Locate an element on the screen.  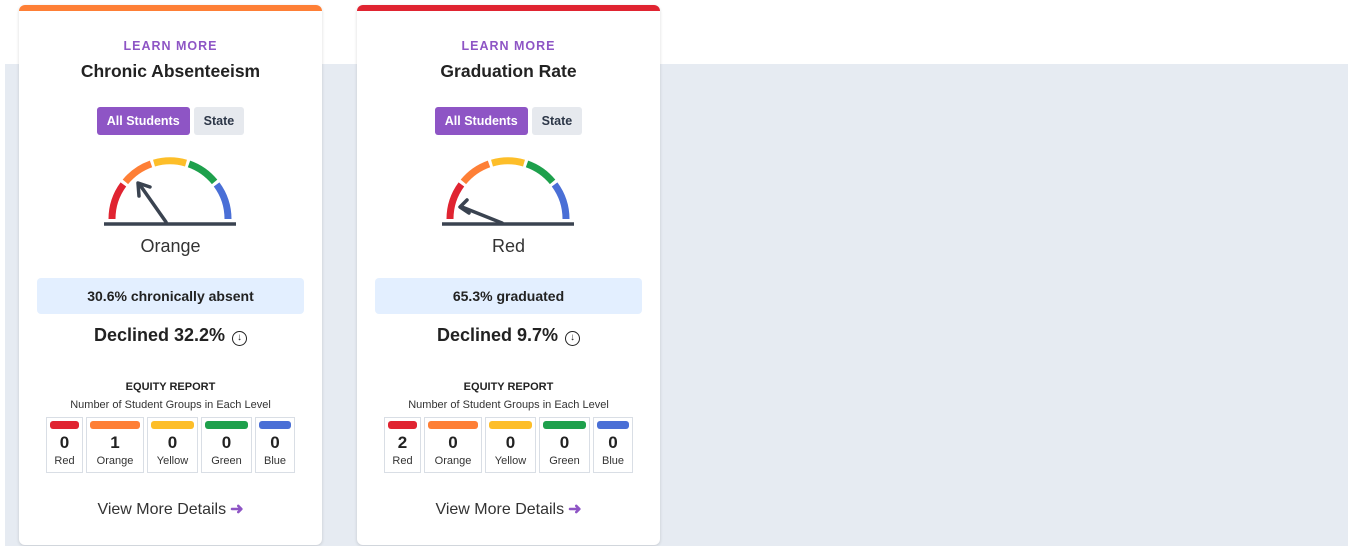
change-summary: Declined 9.7% ↓ is located at coordinates (508, 335).